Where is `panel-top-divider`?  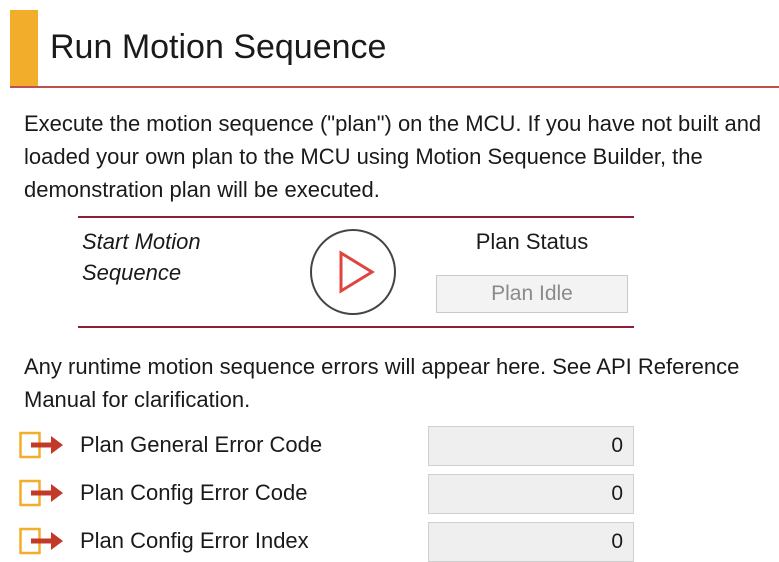
panel-top-divider is located at coordinates (356, 217).